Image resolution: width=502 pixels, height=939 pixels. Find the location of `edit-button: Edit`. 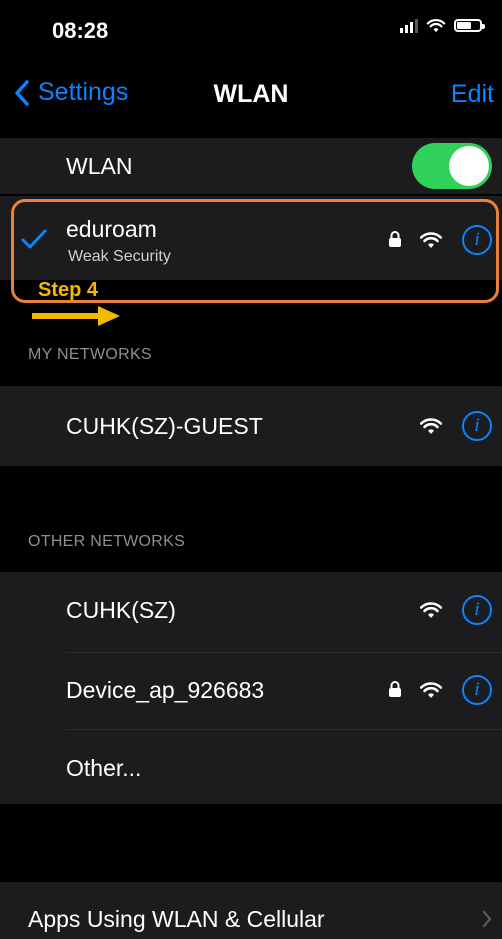

edit-button: Edit is located at coordinates (472, 94).